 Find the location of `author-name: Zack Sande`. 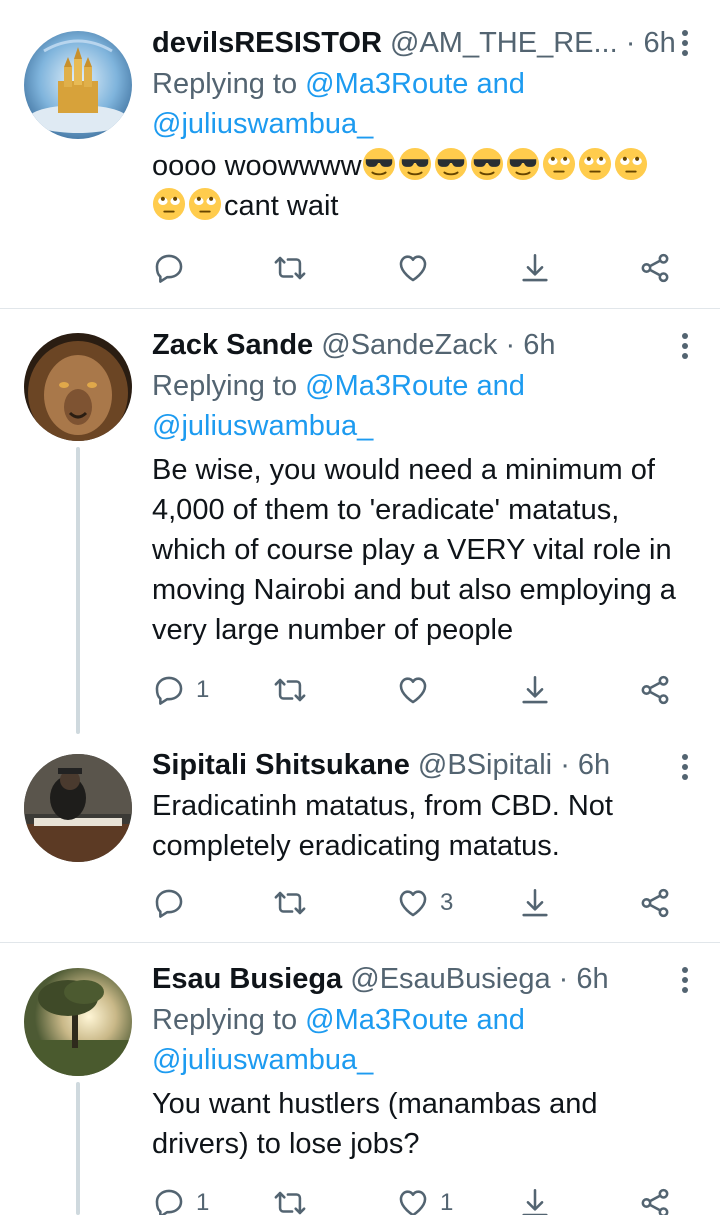

author-name: Zack Sande is located at coordinates (232, 345).